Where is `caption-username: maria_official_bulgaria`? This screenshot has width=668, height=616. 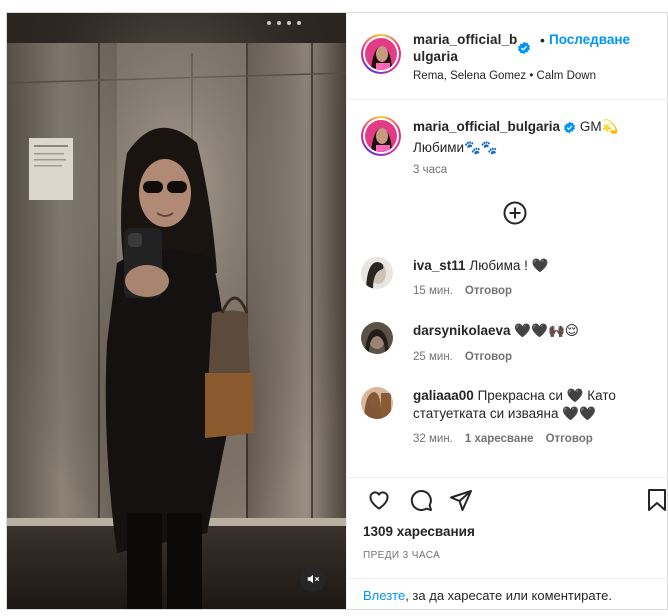
caption-username: maria_official_bulgaria is located at coordinates (486, 126).